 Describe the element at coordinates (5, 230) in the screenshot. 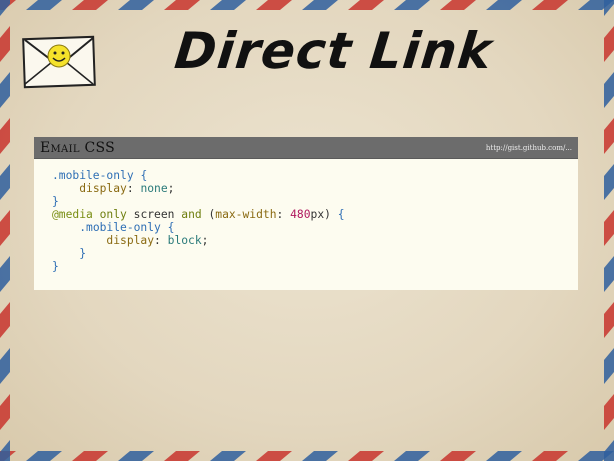

I see `airmail-stripe-left` at that location.